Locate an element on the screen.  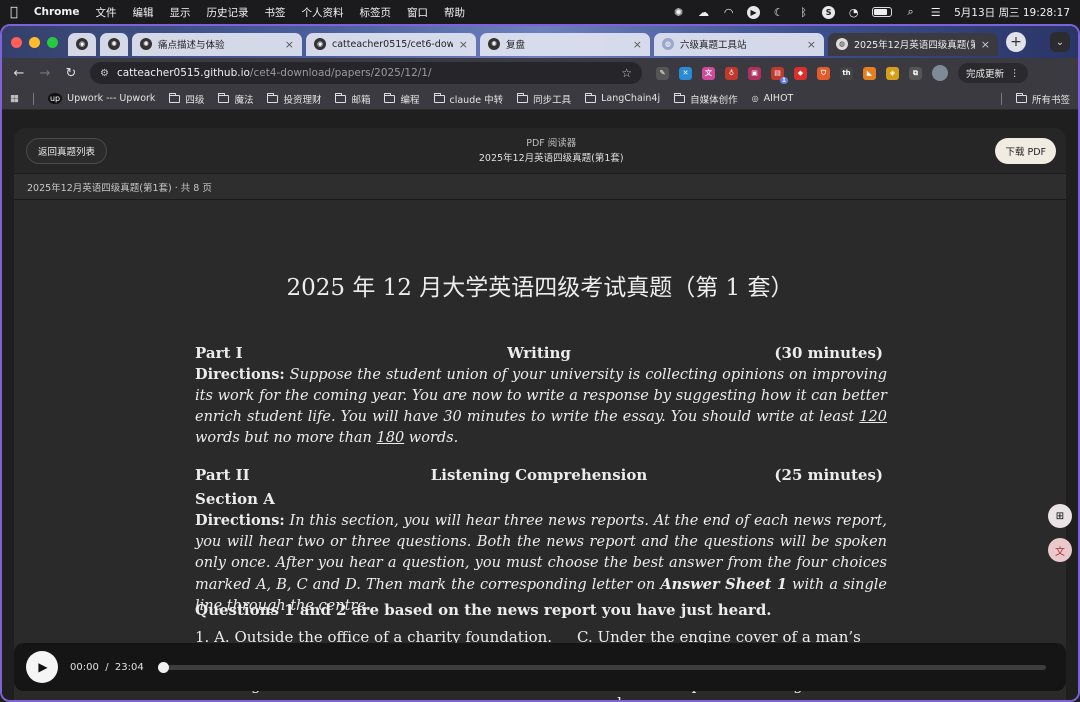
seek-bar is located at coordinates (601, 667).